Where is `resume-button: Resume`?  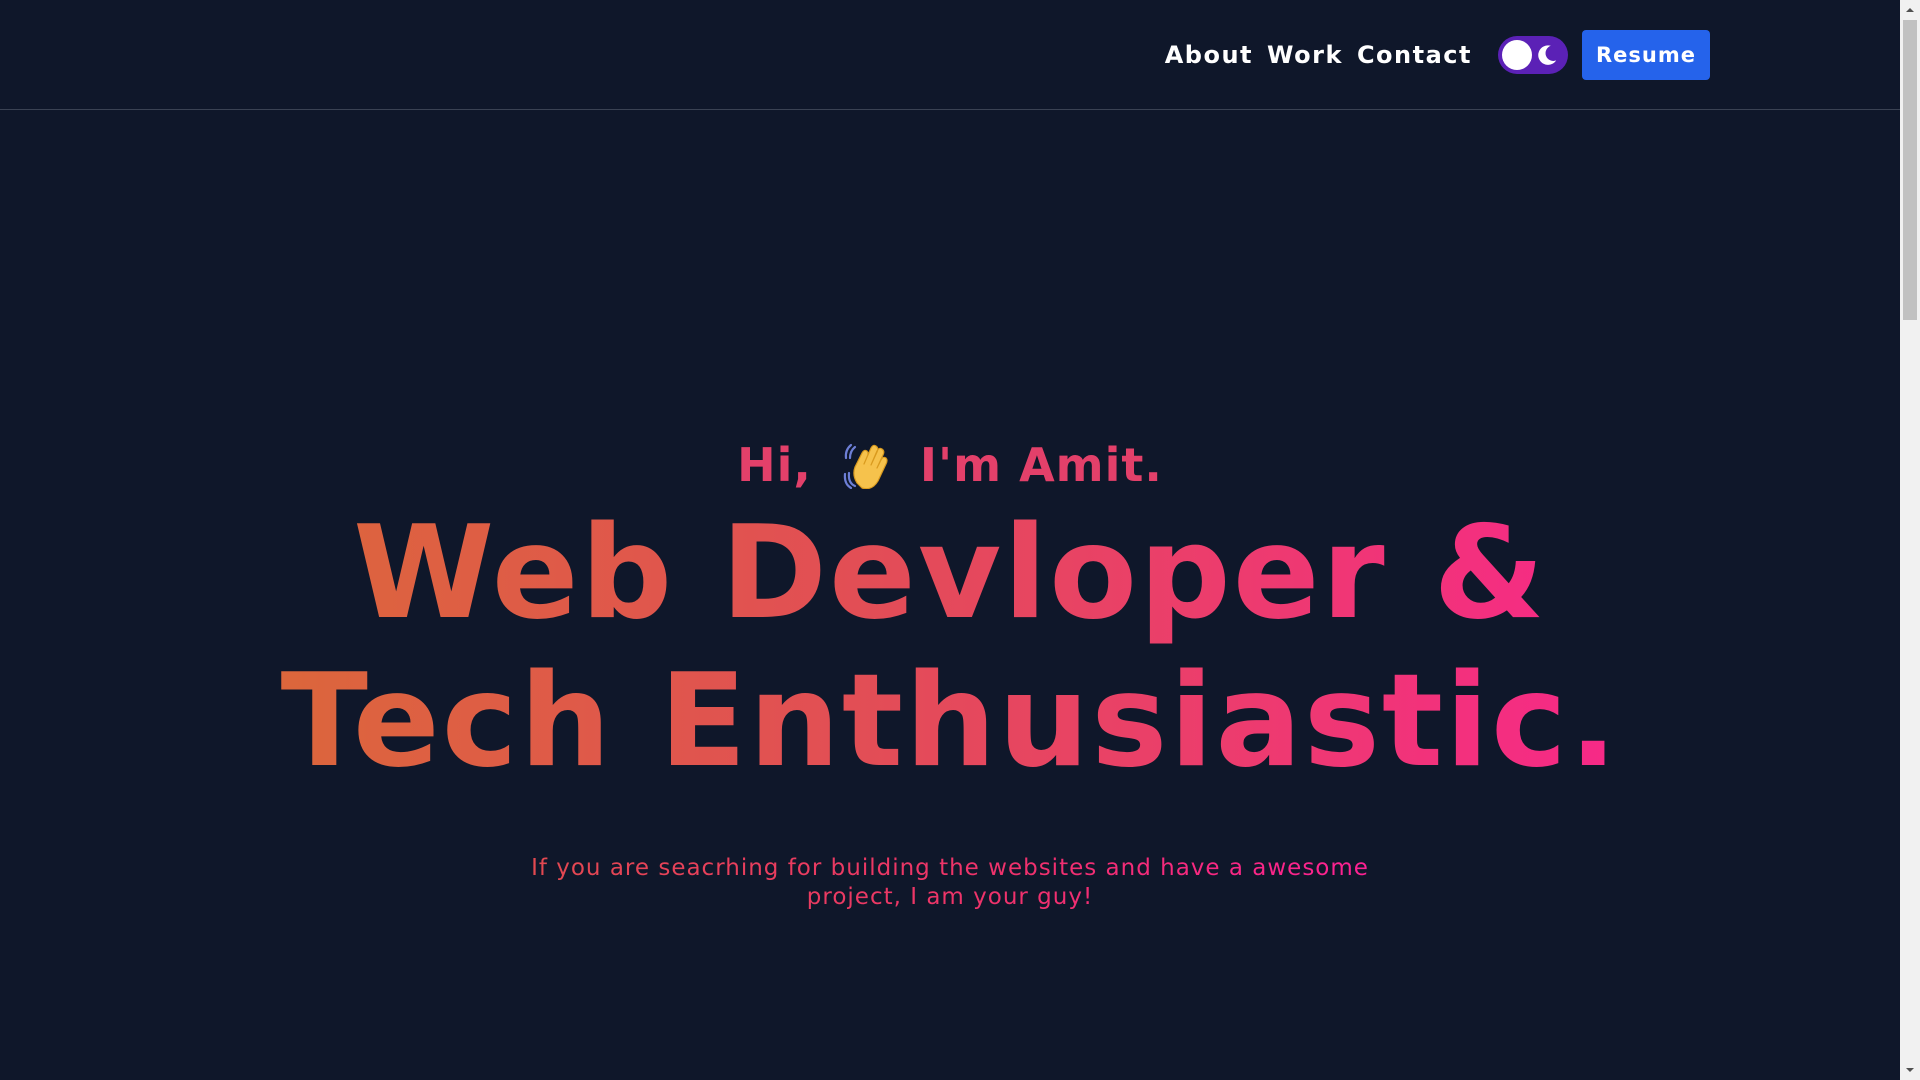
resume-button: Resume is located at coordinates (1646, 55).